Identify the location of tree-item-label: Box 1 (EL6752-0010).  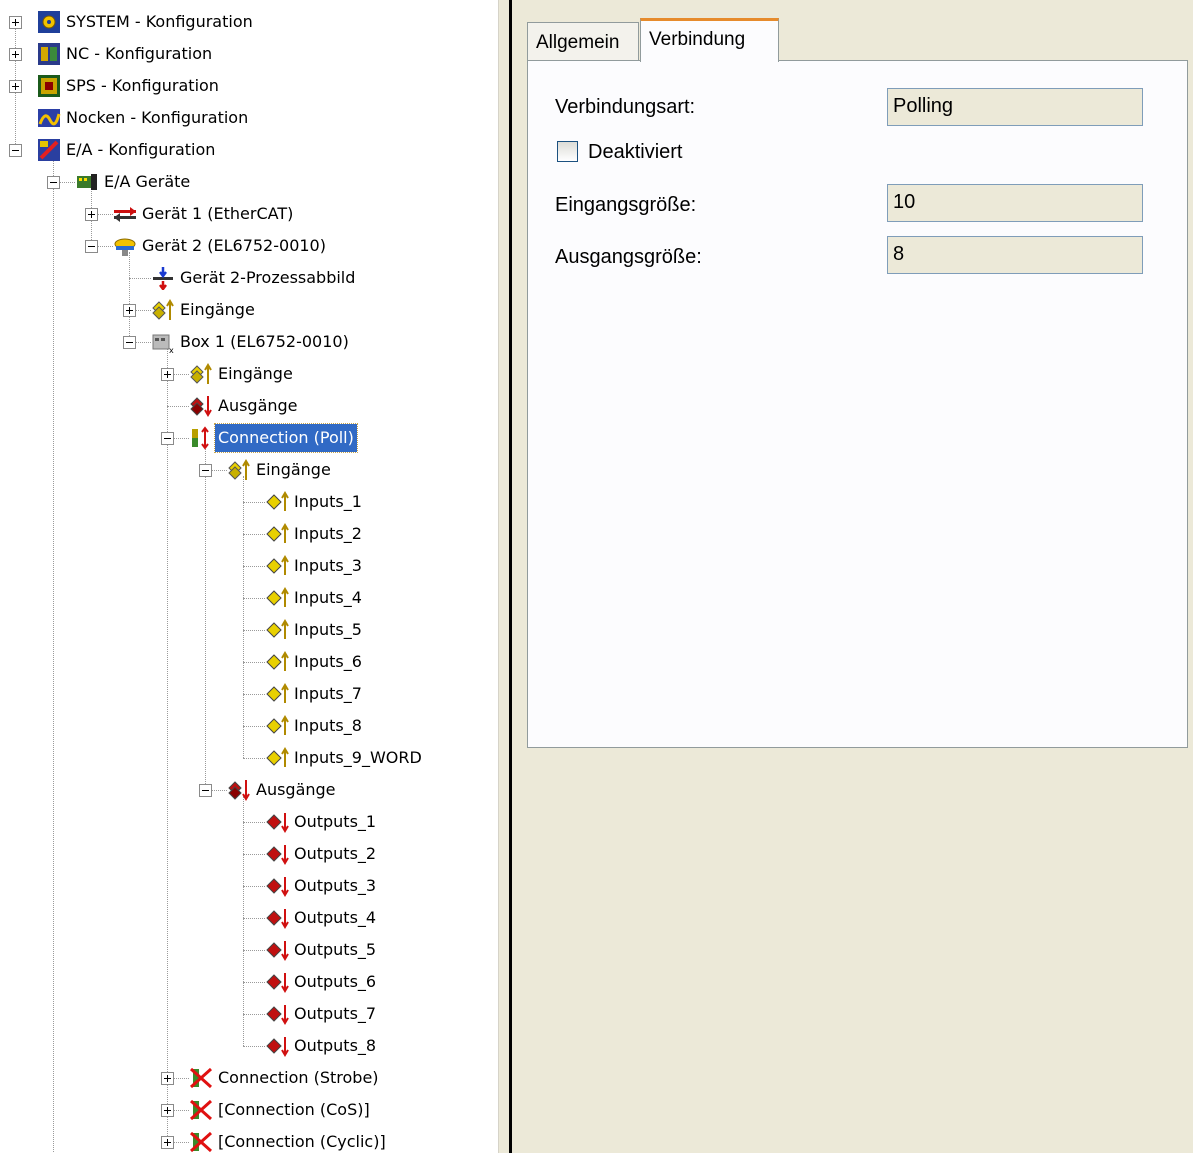
(264, 342).